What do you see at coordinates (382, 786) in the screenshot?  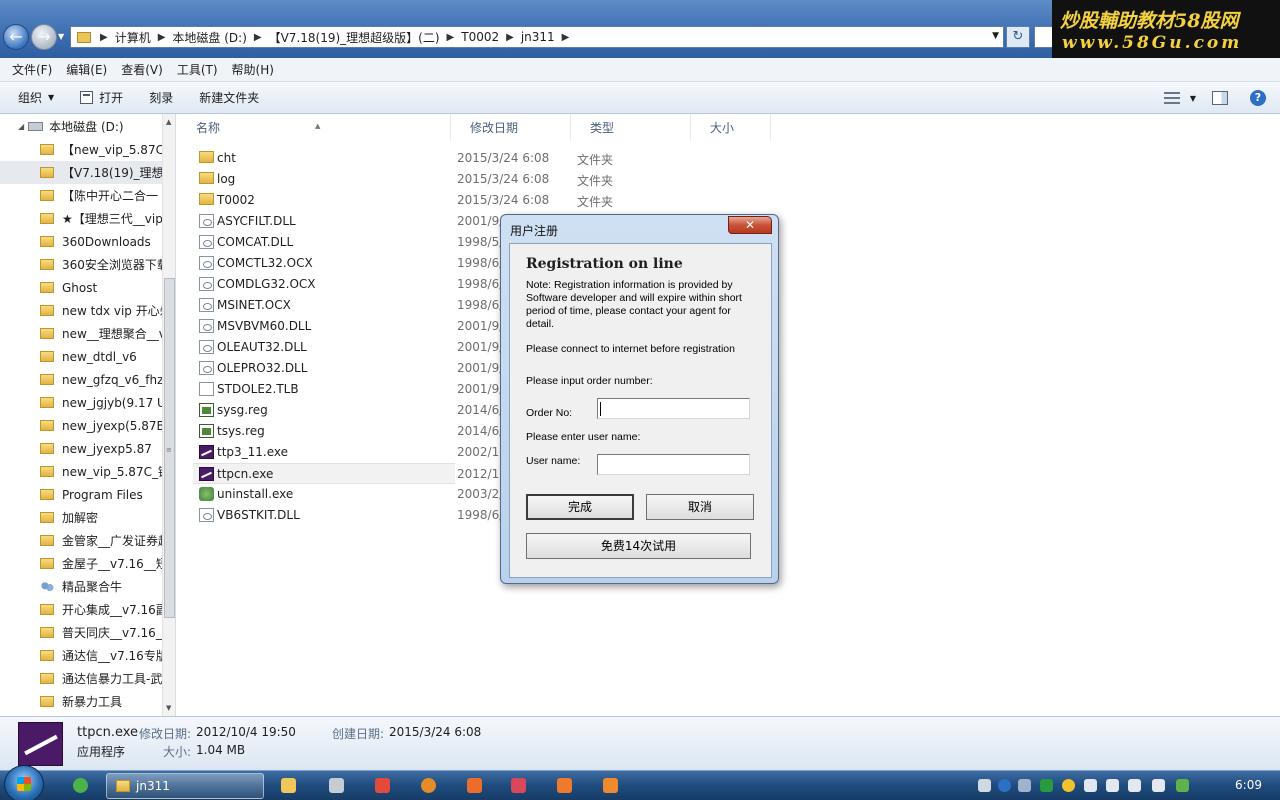 I see `taskbar-app-paint` at bounding box center [382, 786].